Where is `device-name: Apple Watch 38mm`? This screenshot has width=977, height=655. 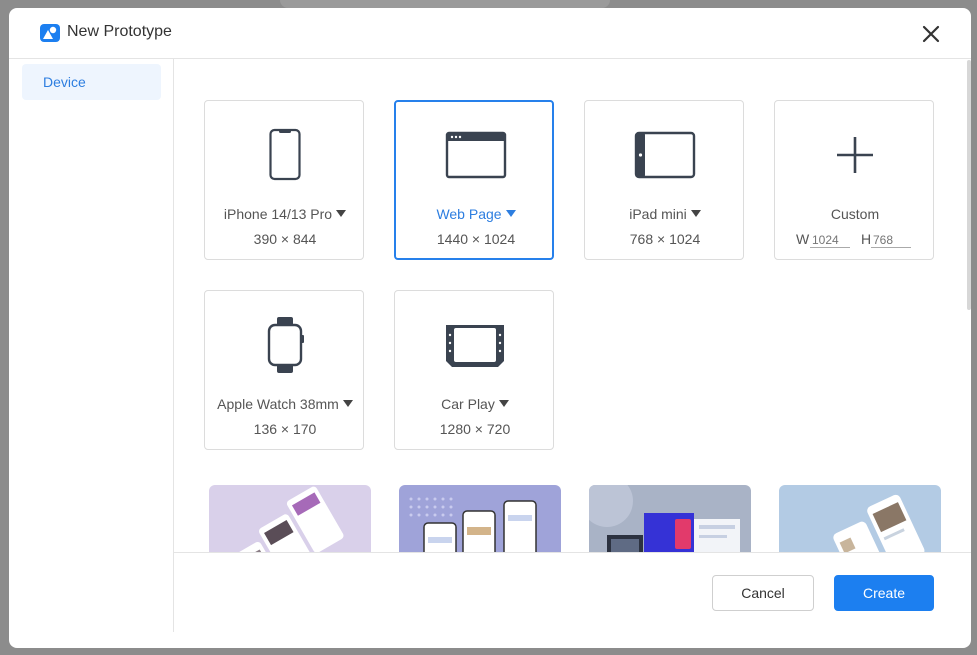 device-name: Apple Watch 38mm is located at coordinates (278, 404).